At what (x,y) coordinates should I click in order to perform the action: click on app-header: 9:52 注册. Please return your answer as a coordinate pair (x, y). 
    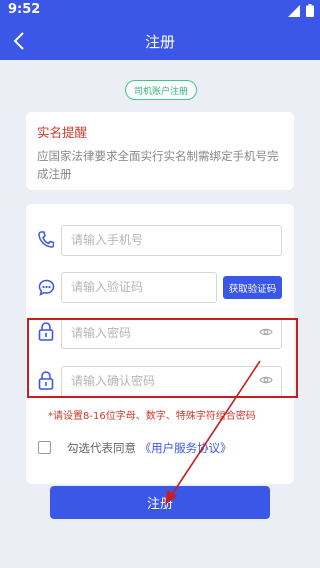
    Looking at the image, I should click on (160, 30).